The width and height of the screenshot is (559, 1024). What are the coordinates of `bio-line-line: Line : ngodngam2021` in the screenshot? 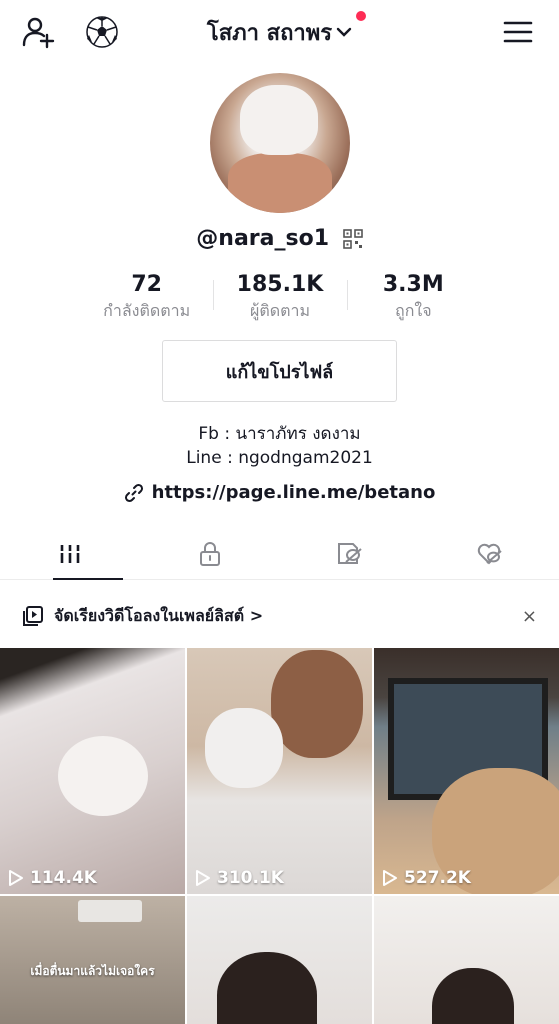 It's located at (279, 458).